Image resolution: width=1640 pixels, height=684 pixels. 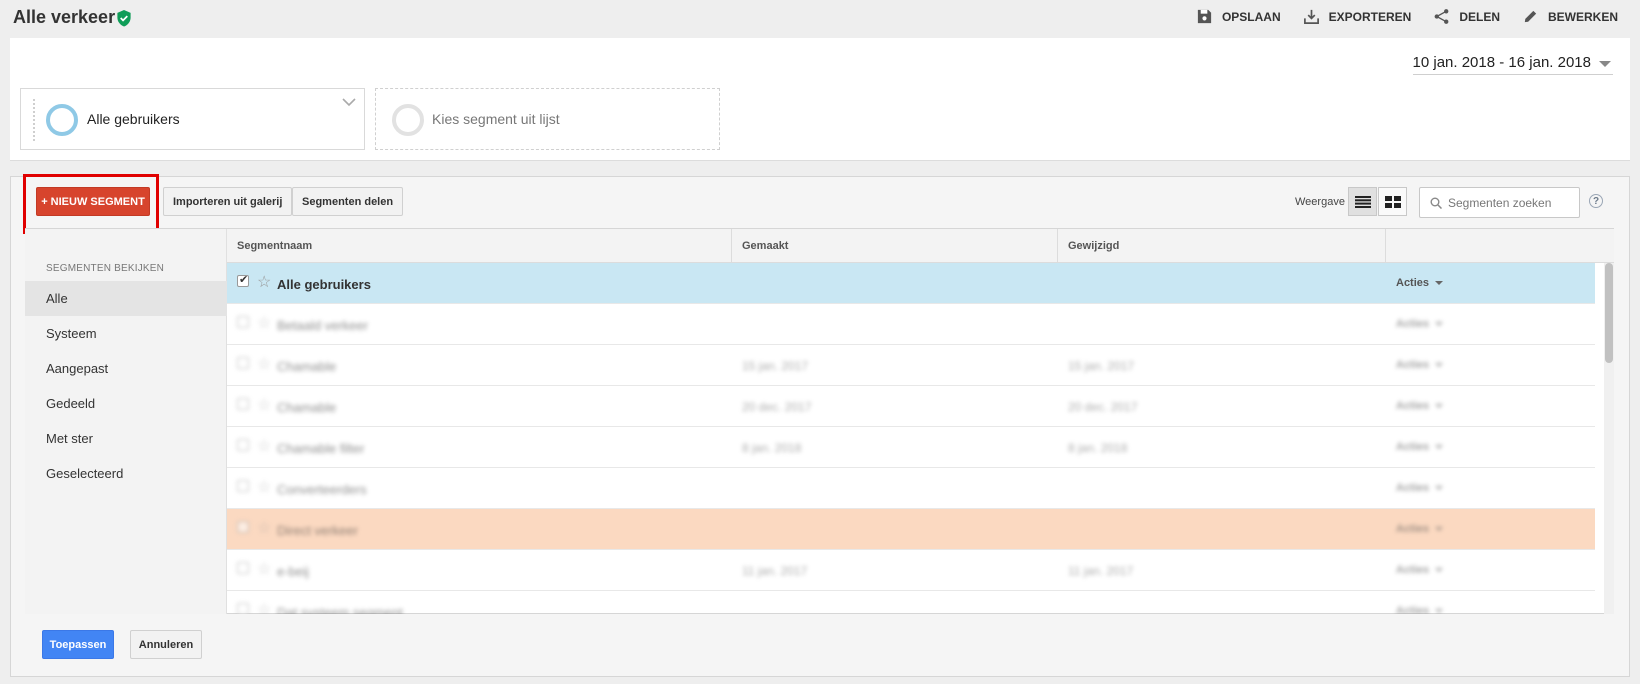 What do you see at coordinates (322, 489) in the screenshot?
I see `segment-name-cell: Converteerders` at bounding box center [322, 489].